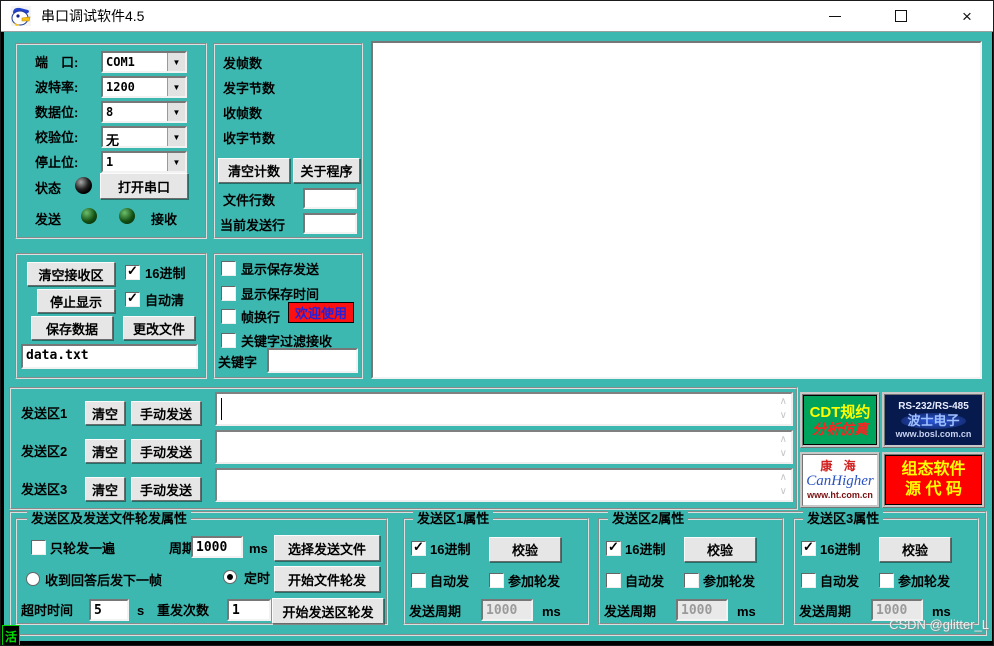 This screenshot has width=994, height=646. Describe the element at coordinates (105, 489) in the screenshot. I see `send3-clear-button: 清空` at that location.